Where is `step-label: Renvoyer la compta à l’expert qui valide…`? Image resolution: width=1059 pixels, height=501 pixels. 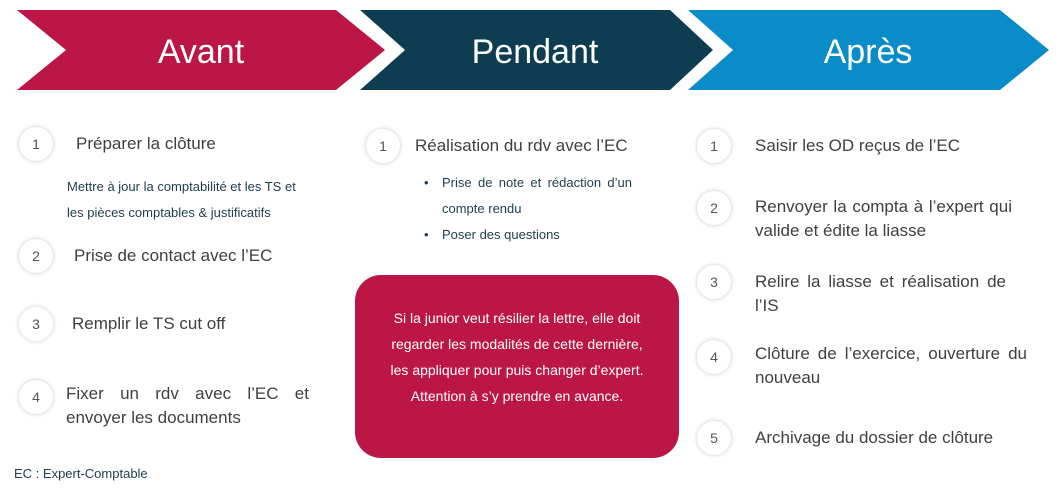 step-label: Renvoyer la compta à l’expert qui valide… is located at coordinates (883, 218).